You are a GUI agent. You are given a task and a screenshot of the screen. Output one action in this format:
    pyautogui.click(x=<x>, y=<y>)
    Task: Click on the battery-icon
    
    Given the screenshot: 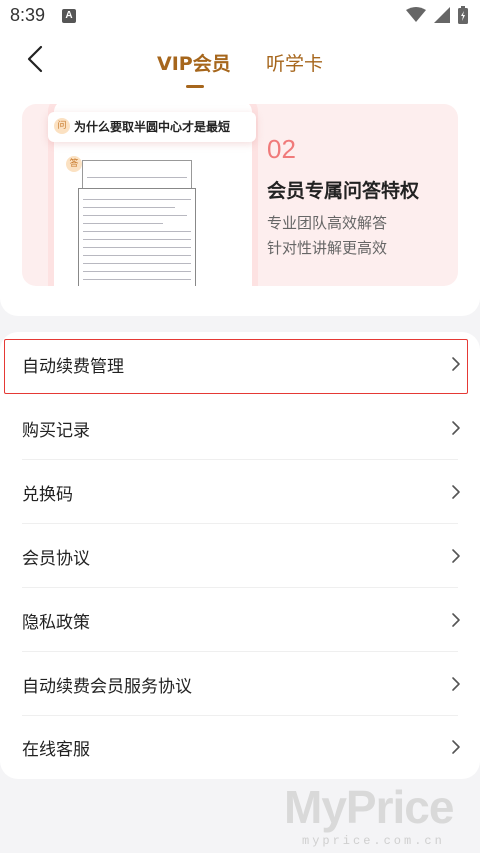 What is the action you would take?
    pyautogui.click(x=463, y=15)
    